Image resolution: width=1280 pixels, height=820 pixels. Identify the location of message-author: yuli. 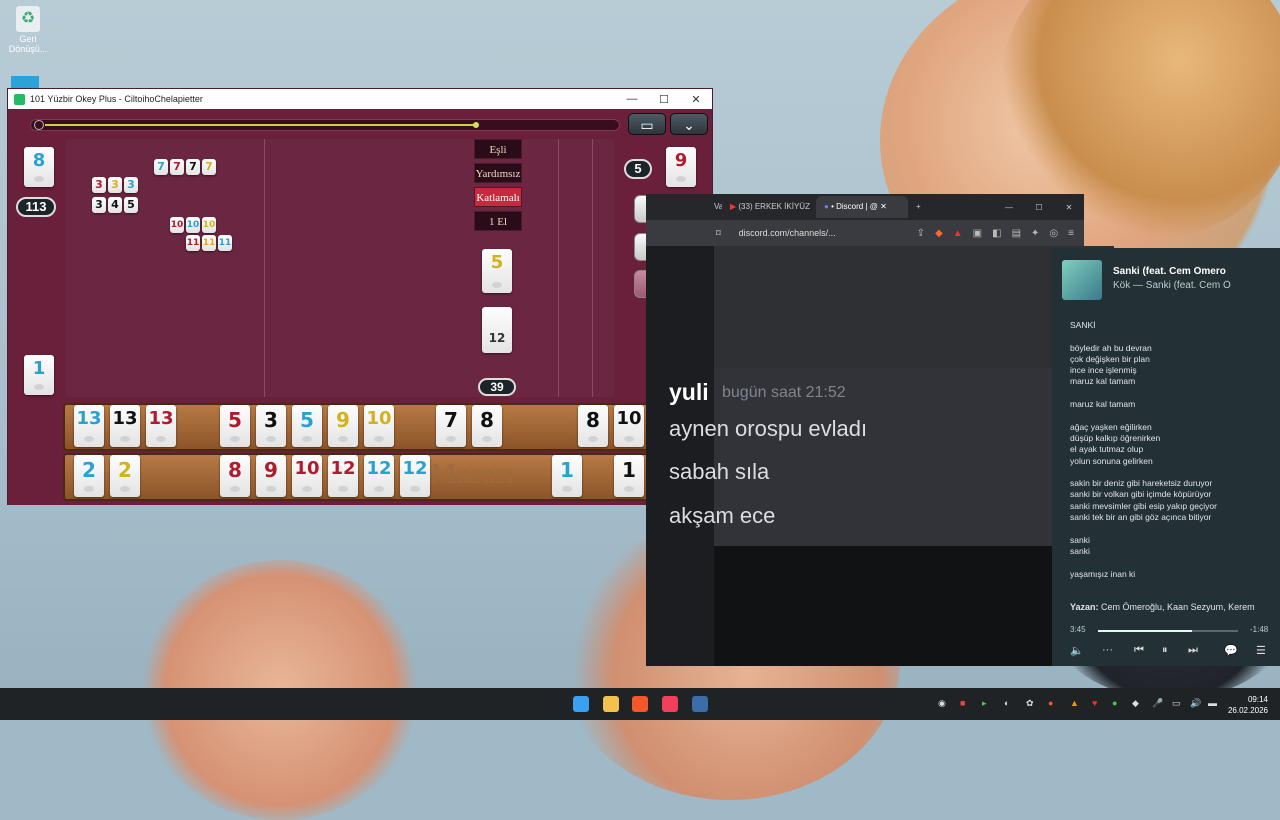
(689, 392).